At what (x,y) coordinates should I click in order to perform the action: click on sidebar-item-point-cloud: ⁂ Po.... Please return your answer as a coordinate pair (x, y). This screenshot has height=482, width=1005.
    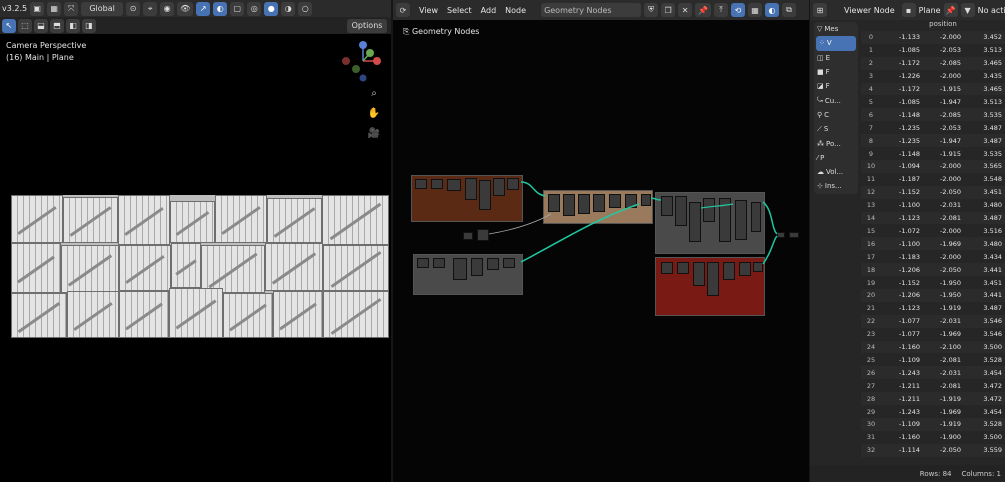
    Looking at the image, I should click on (836, 143).